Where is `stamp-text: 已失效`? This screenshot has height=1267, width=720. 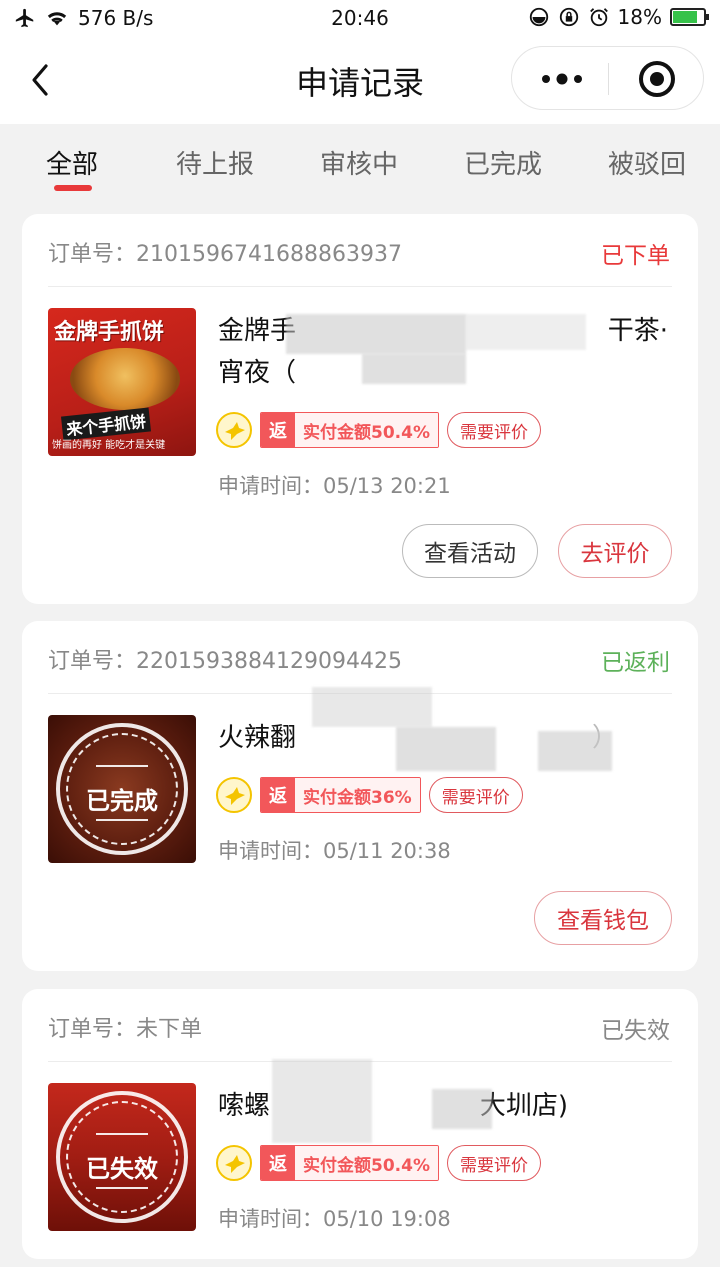
stamp-text: 已失效 is located at coordinates (122, 1169).